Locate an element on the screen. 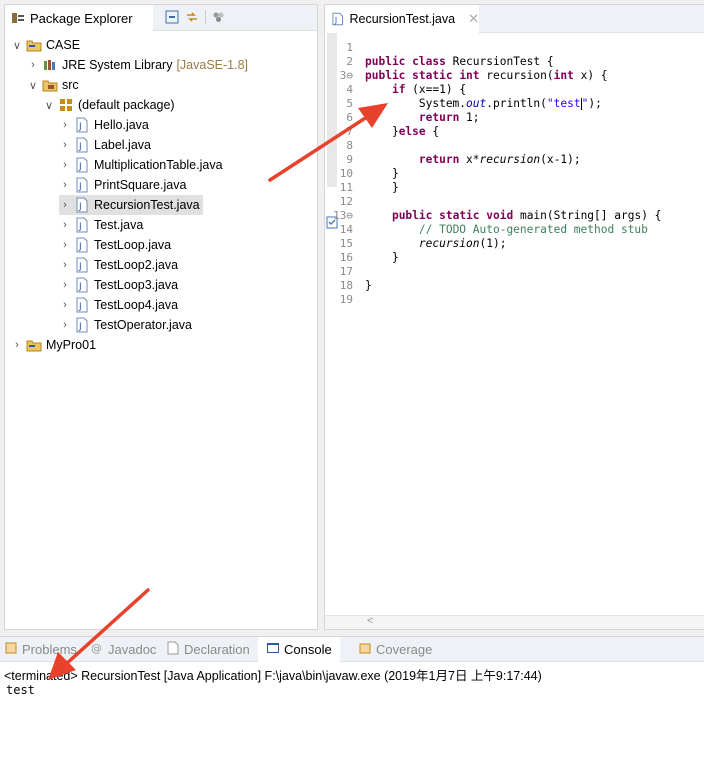  code-token: void is located at coordinates (503, 215).